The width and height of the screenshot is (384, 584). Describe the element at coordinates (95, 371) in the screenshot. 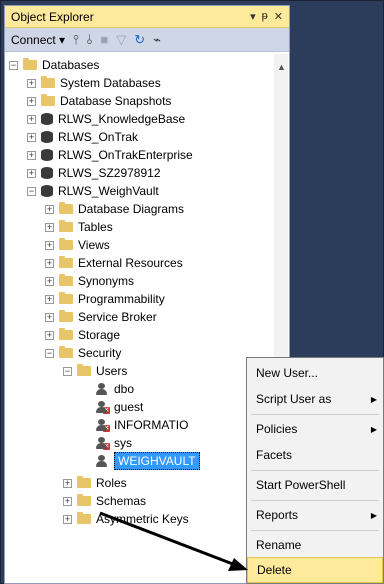

I see `tree-item-users: − Users` at that location.